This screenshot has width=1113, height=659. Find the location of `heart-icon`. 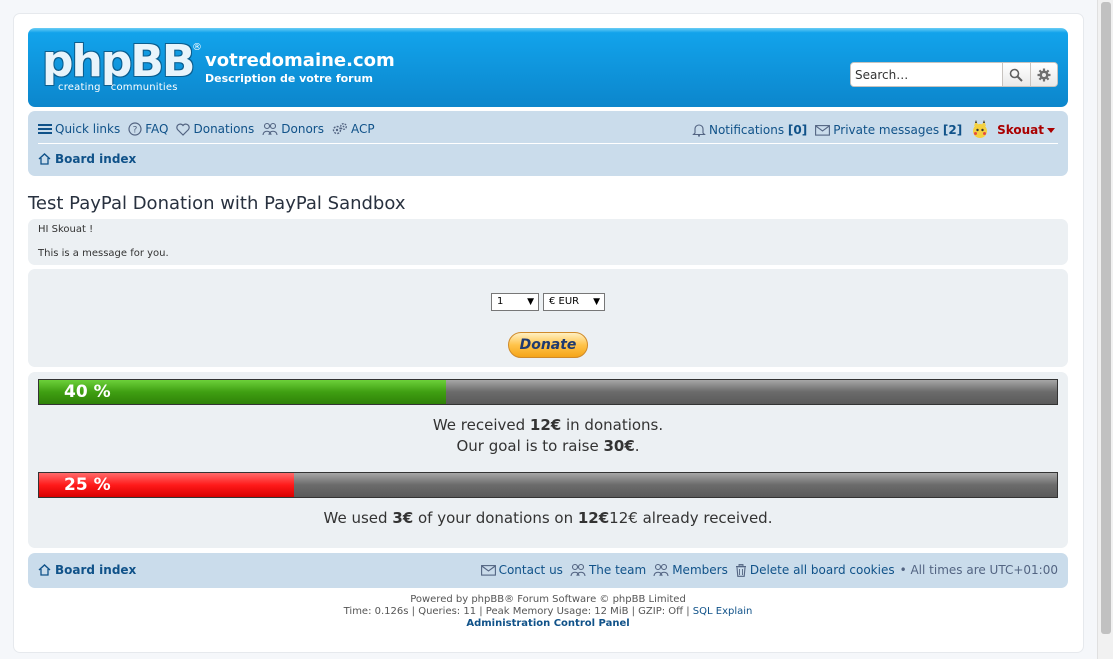

heart-icon is located at coordinates (183, 129).